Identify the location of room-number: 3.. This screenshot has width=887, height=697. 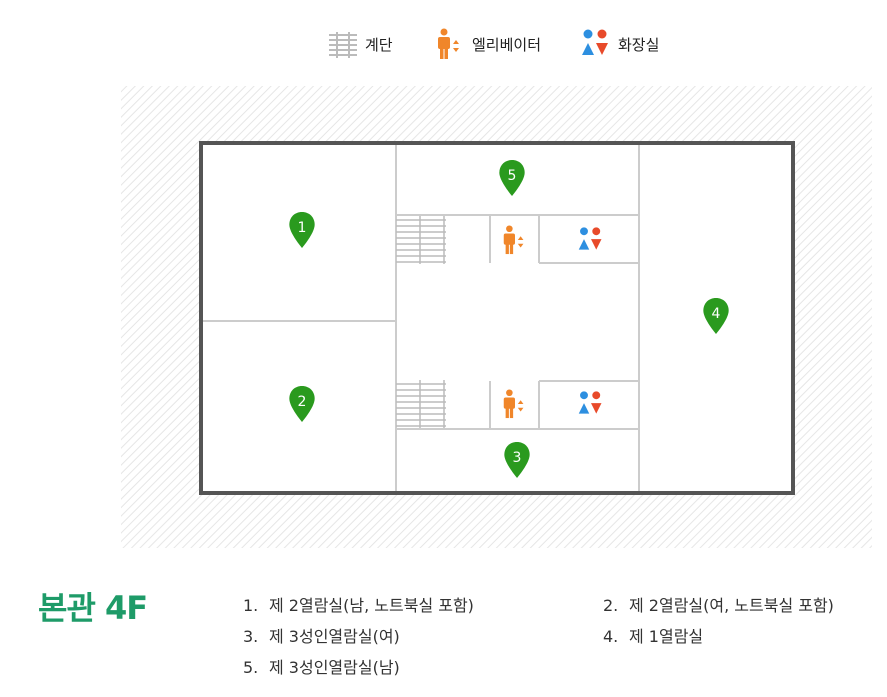
(251, 636).